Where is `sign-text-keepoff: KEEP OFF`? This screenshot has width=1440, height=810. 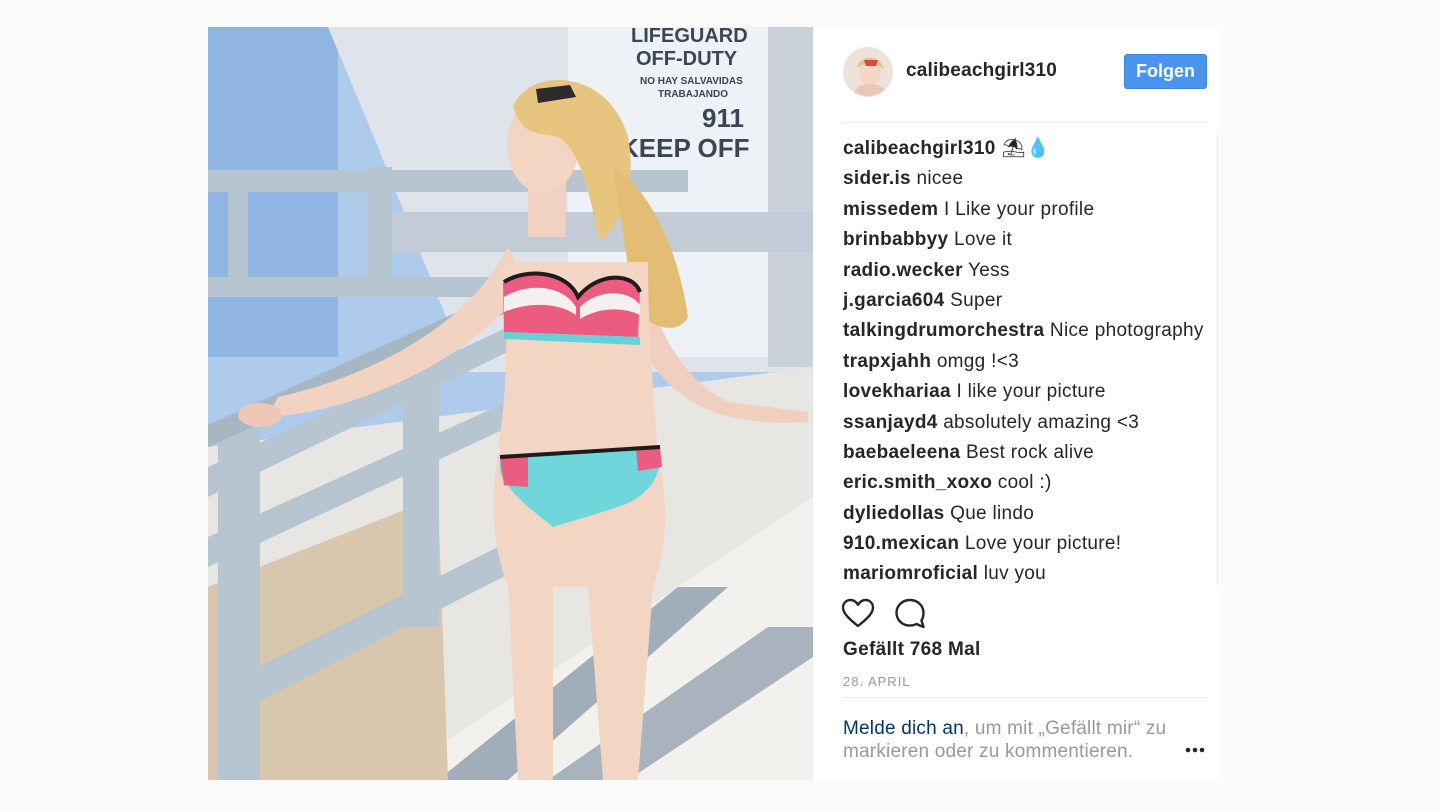 sign-text-keepoff: KEEP OFF is located at coordinates (685, 148).